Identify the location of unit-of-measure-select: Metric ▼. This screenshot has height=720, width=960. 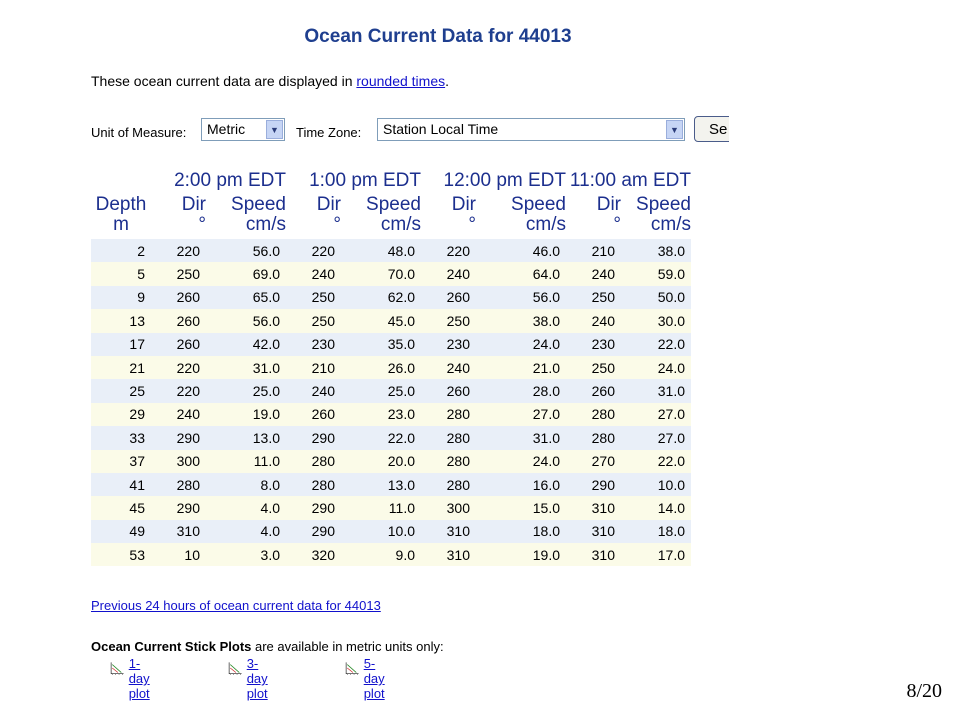
(243, 129).